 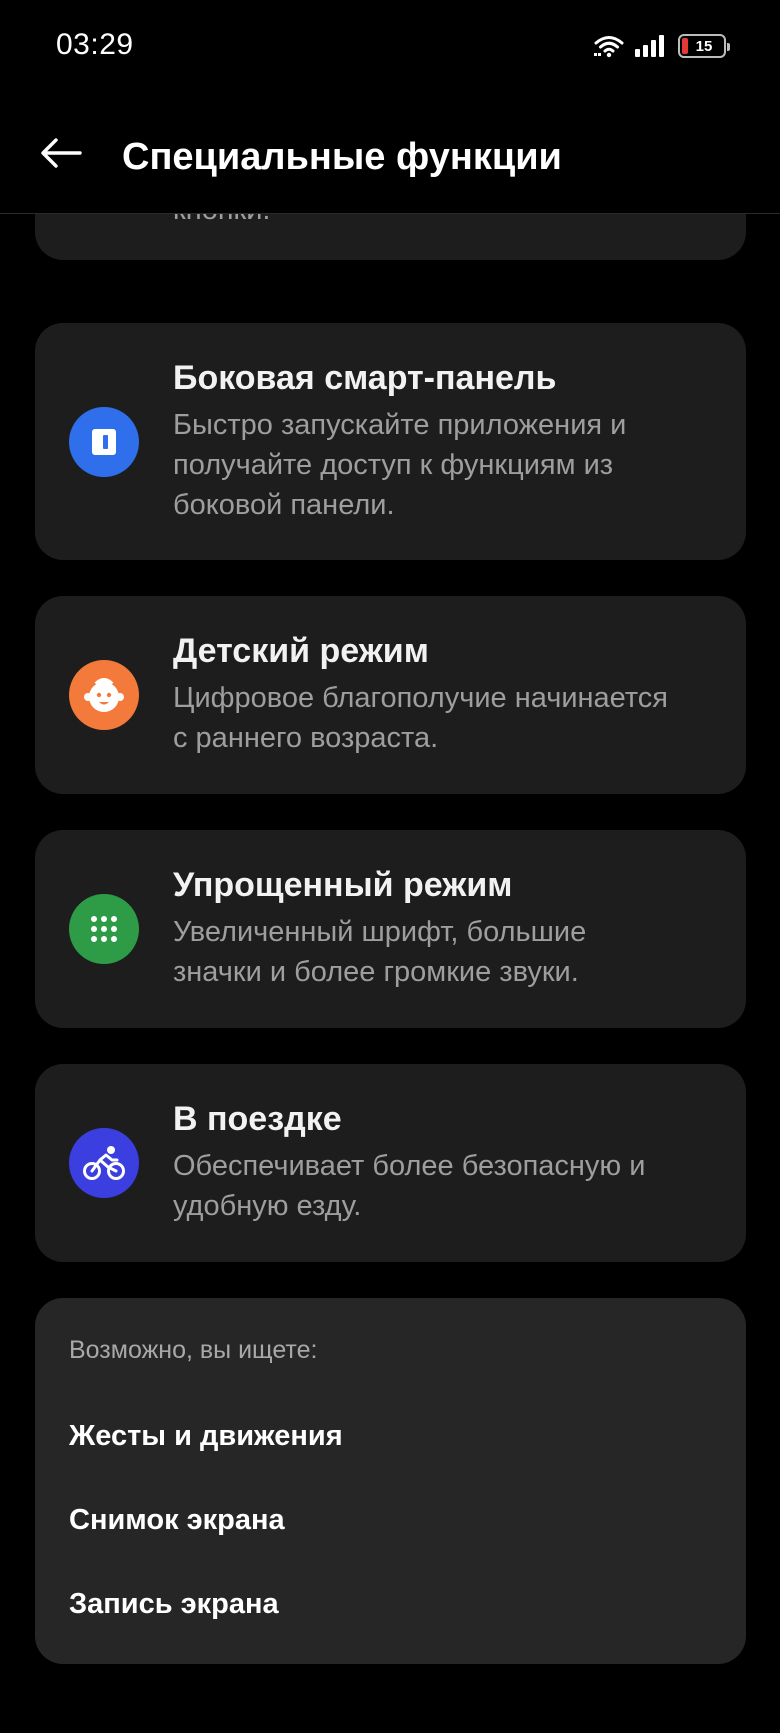 I want to click on suggestion-link-screenshot: Снимок экрана, so click(x=177, y=1520).